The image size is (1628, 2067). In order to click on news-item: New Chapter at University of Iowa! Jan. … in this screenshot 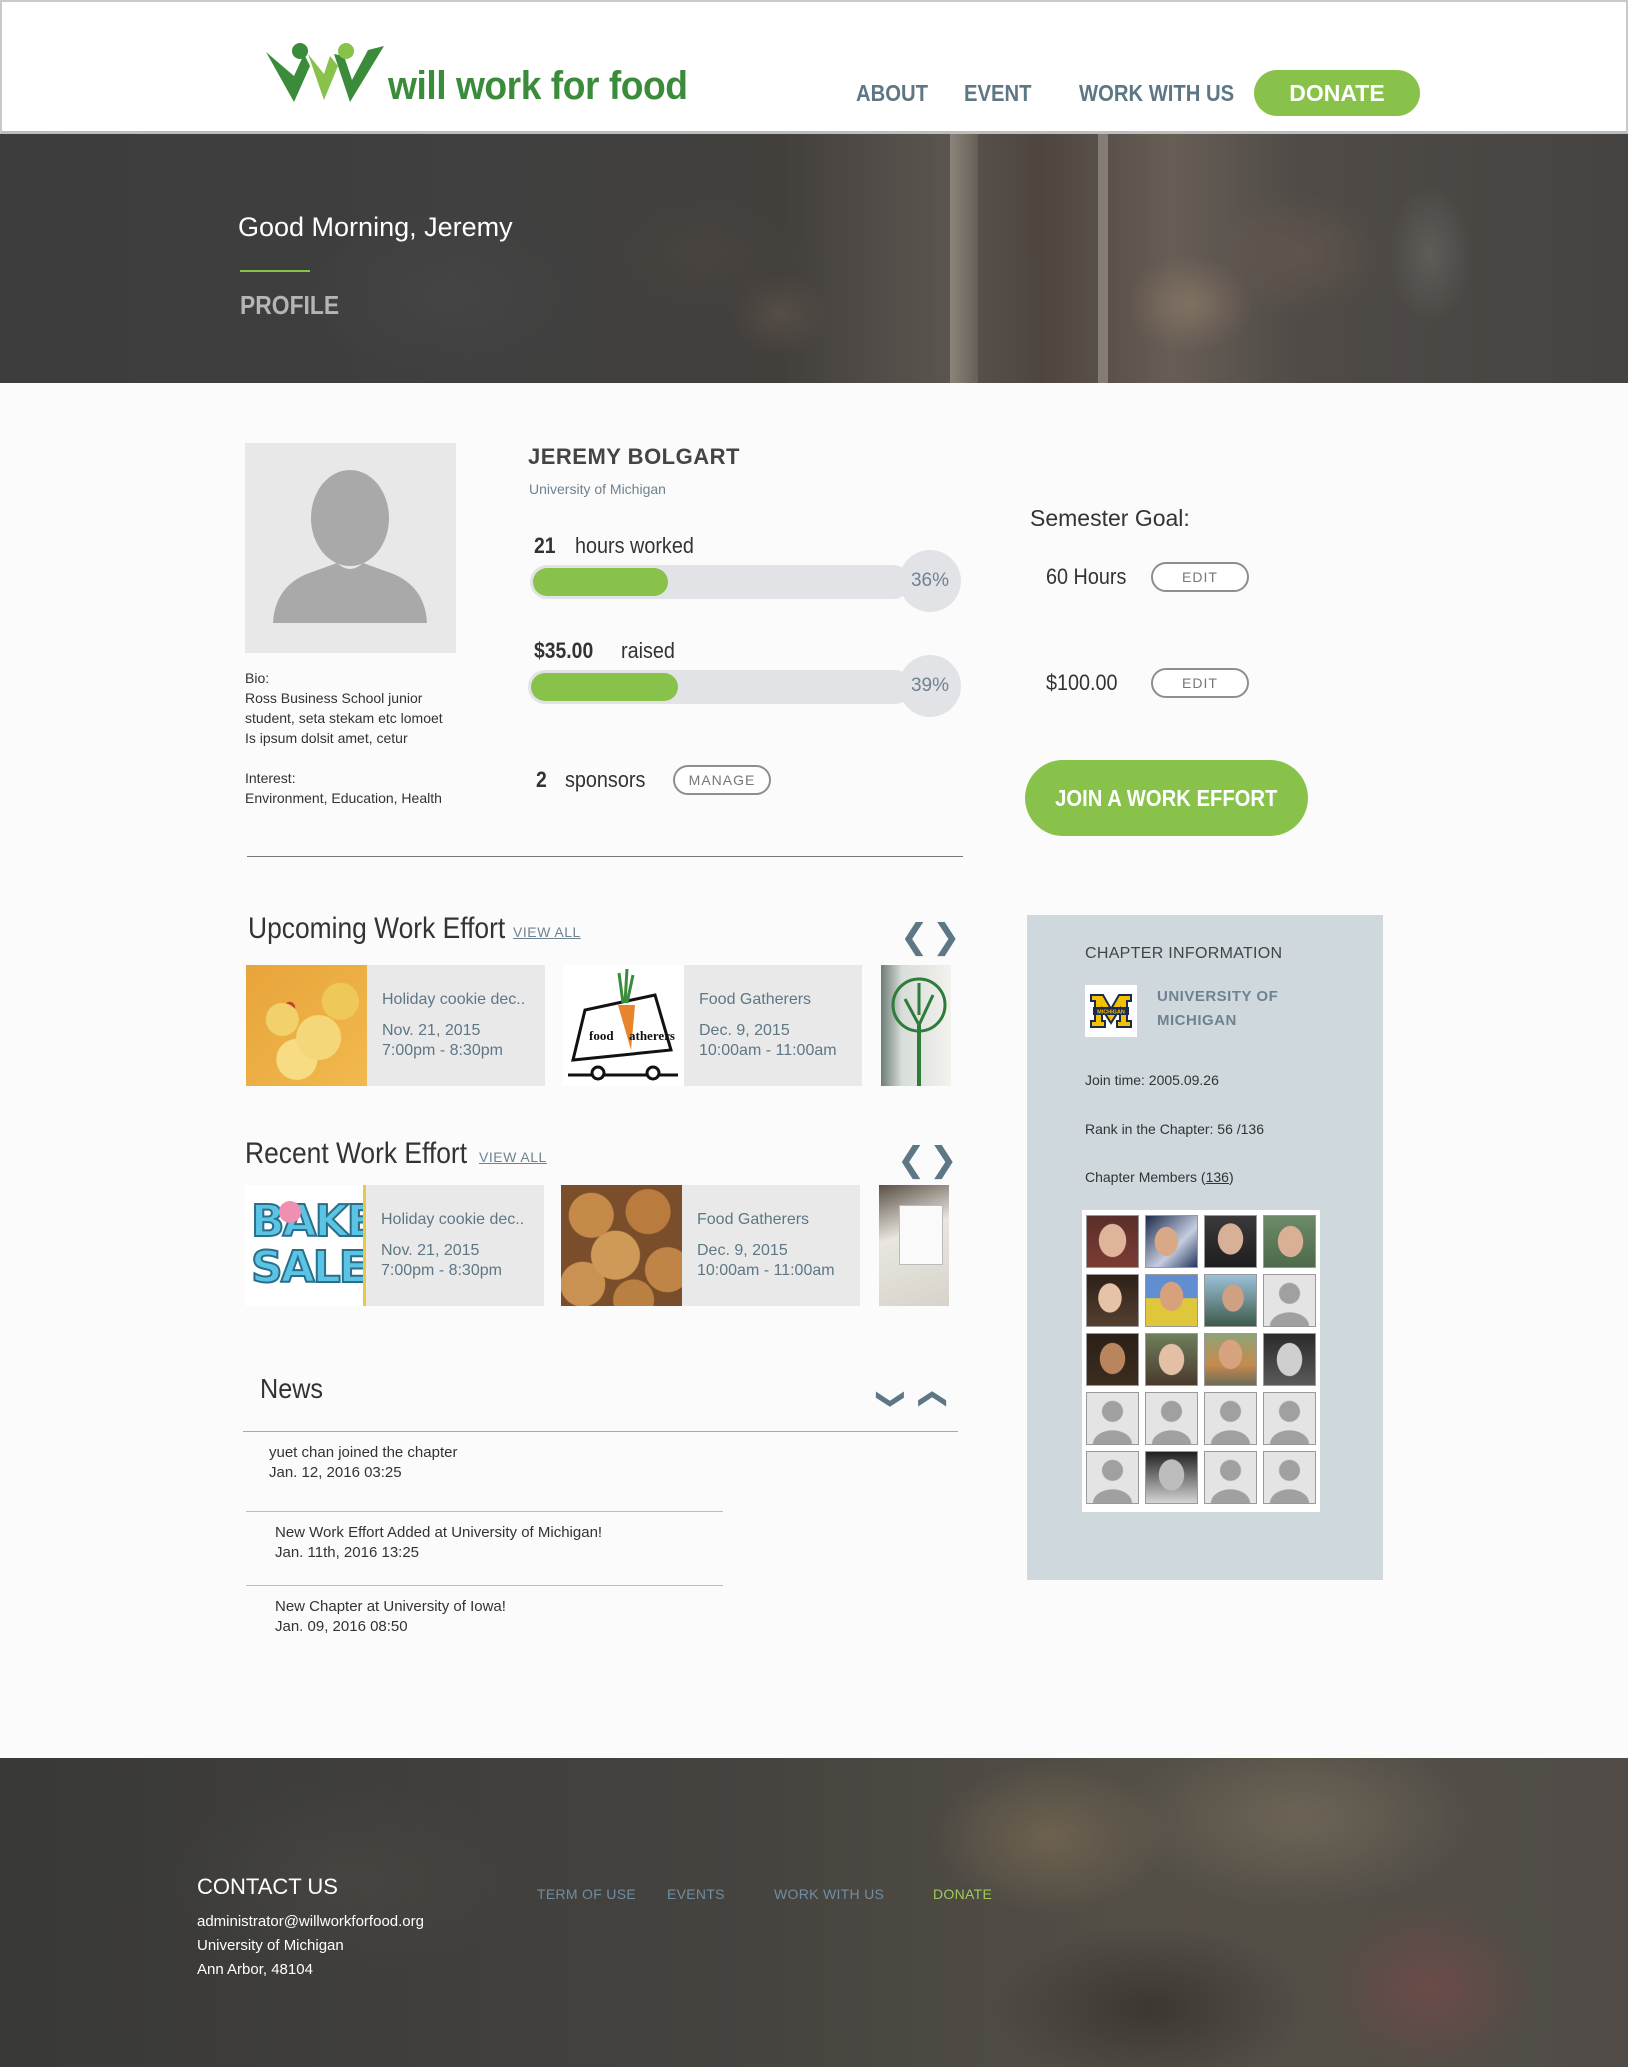, I will do `click(390, 1617)`.